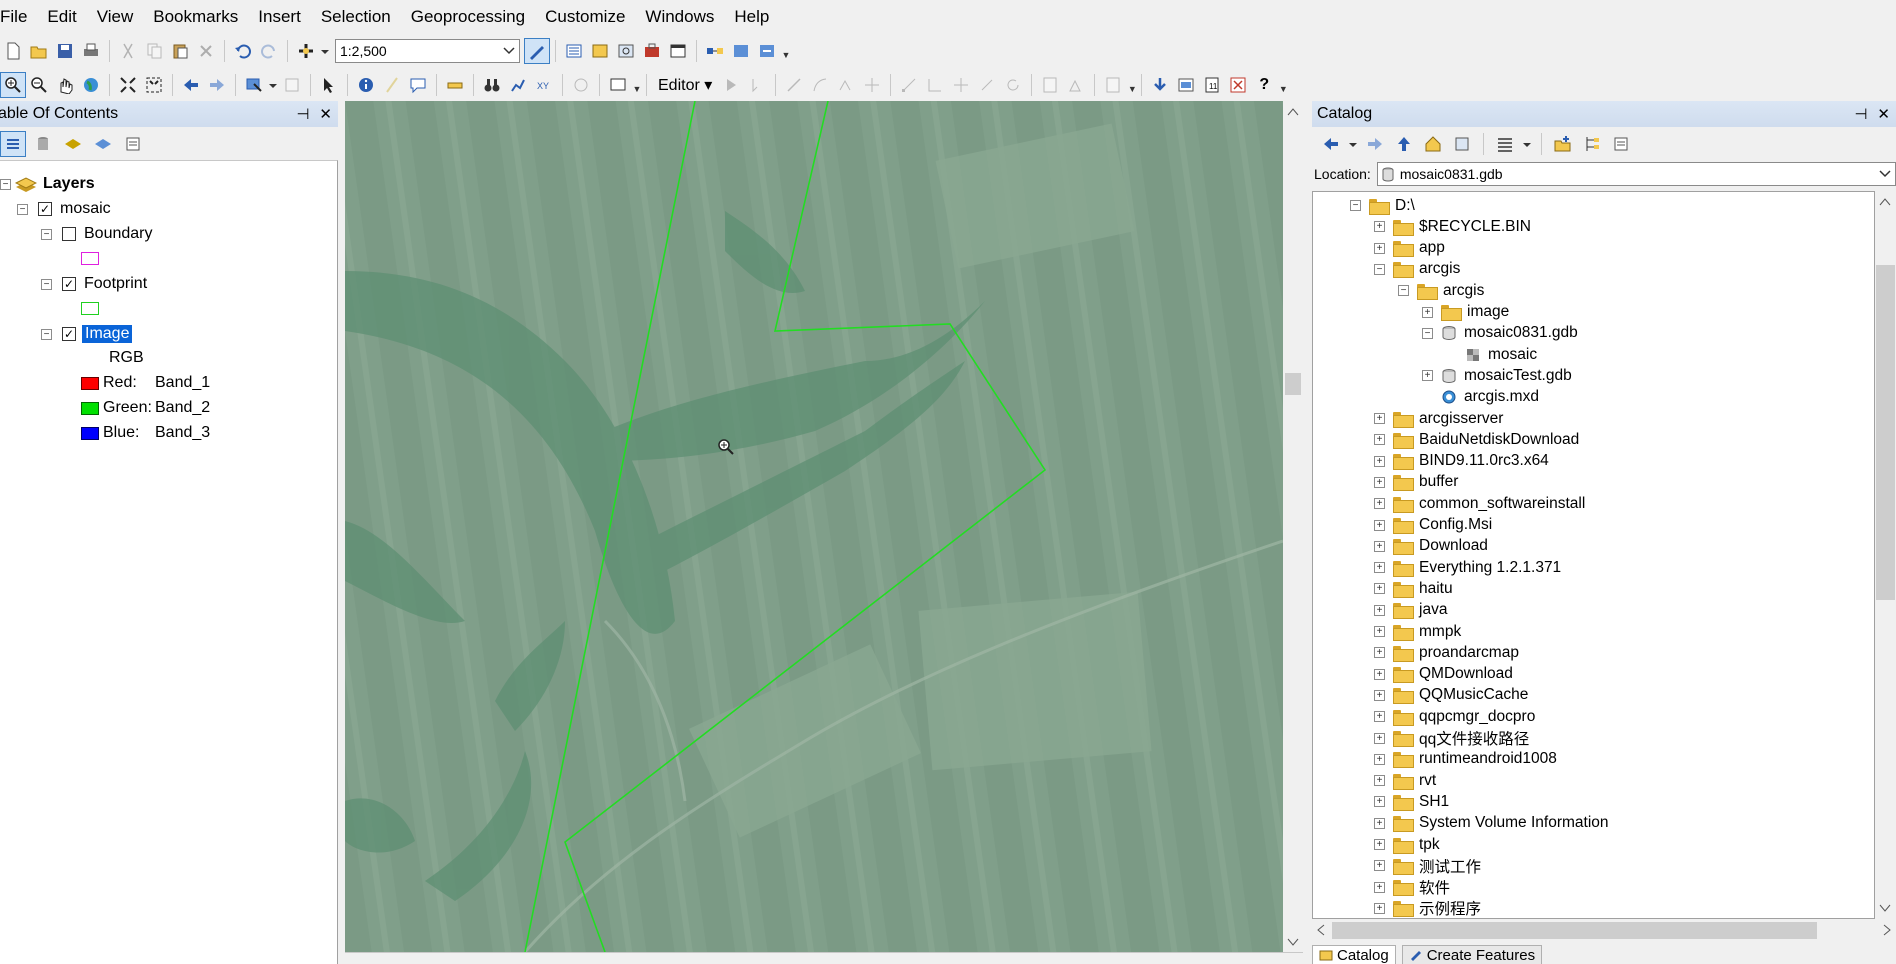 Image resolution: width=1896 pixels, height=964 pixels. What do you see at coordinates (1497, 375) in the screenshot?
I see `catalog-item: + mosaicTest.gdb` at bounding box center [1497, 375].